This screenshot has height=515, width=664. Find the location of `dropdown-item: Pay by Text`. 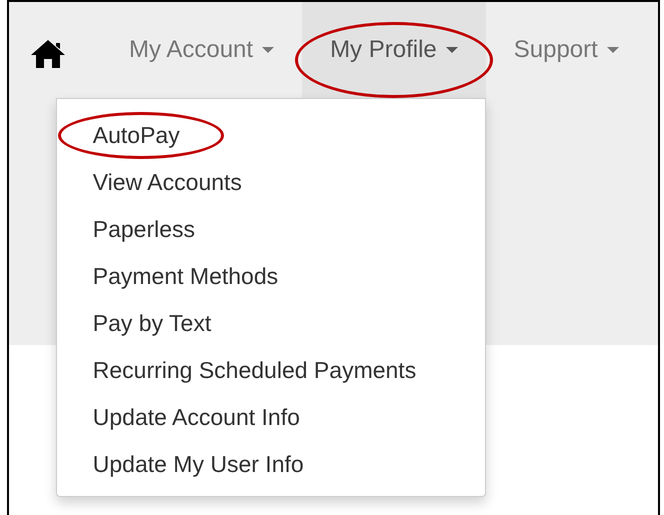

dropdown-item: Pay by Text is located at coordinates (270, 323).